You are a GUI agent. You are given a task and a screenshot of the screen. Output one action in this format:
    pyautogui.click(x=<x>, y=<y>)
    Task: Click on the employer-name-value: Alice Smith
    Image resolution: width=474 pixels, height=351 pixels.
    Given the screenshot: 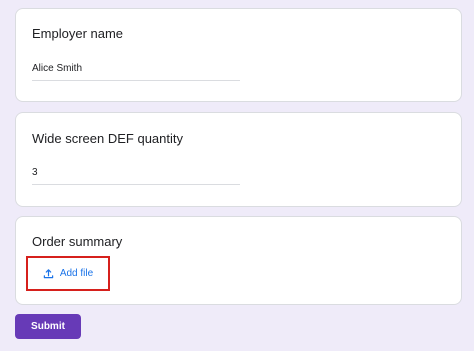 What is the action you would take?
    pyautogui.click(x=57, y=68)
    